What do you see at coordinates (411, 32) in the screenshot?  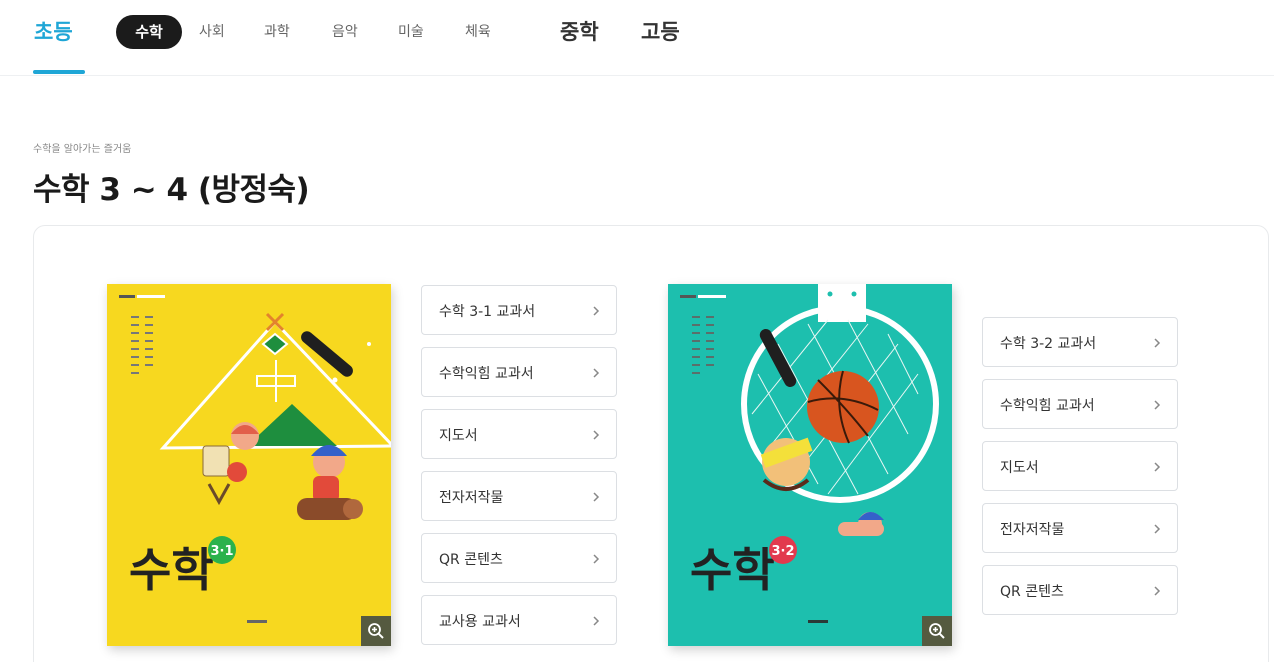 I see `nav-subject-art: 미술` at bounding box center [411, 32].